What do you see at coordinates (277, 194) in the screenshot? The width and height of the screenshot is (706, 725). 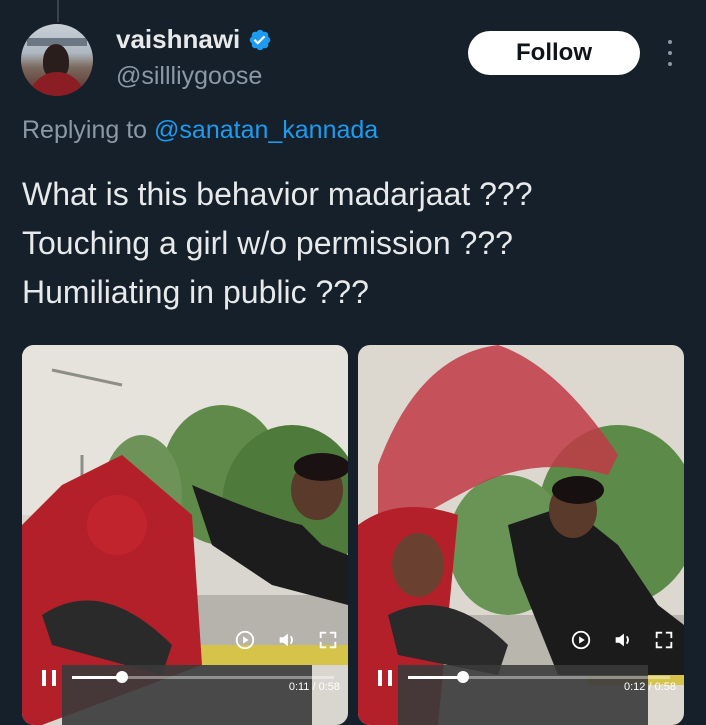 I see `tweet-text-line: What is this behavior madarjaat ???` at bounding box center [277, 194].